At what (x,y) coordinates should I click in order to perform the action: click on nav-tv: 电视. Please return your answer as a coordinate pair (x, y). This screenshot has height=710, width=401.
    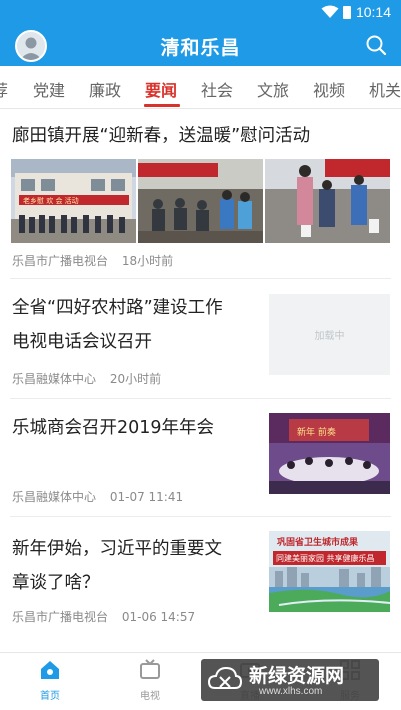
    Looking at the image, I should click on (150, 680).